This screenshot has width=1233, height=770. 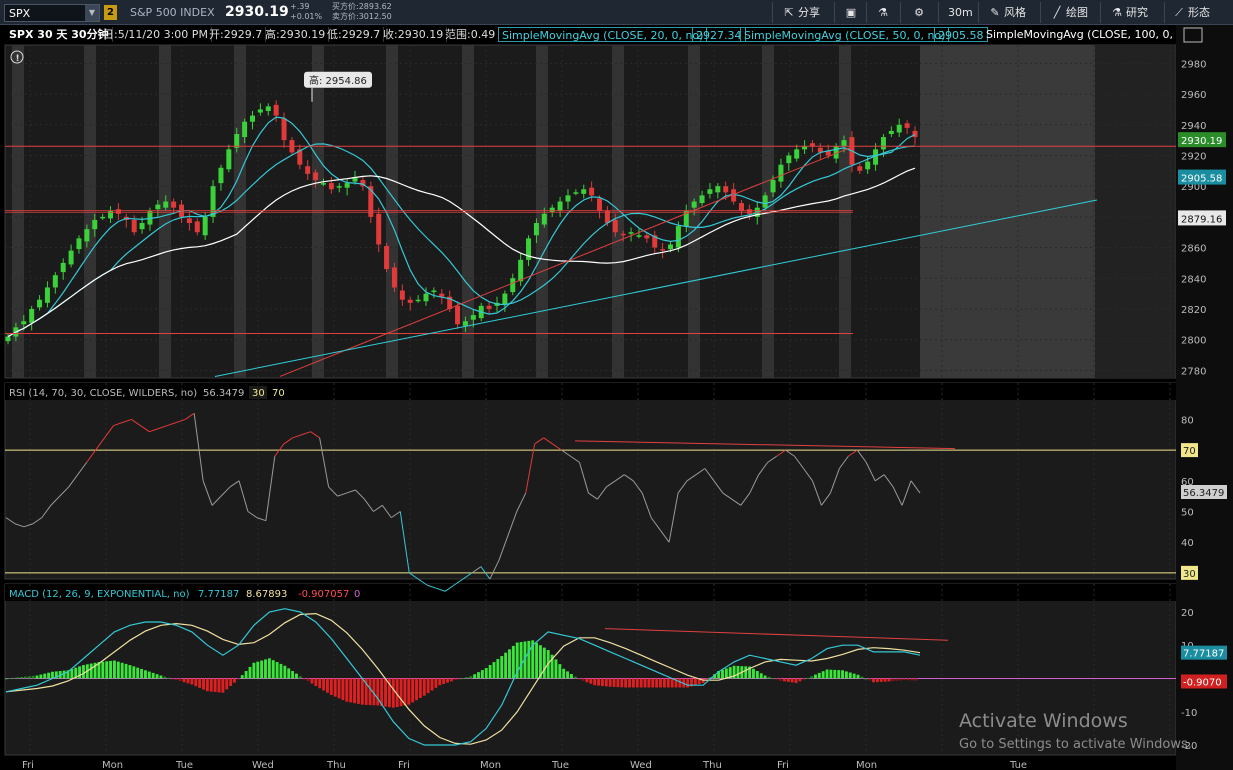 What do you see at coordinates (1187, 512) in the screenshot?
I see `rsi-tick-label: 50` at bounding box center [1187, 512].